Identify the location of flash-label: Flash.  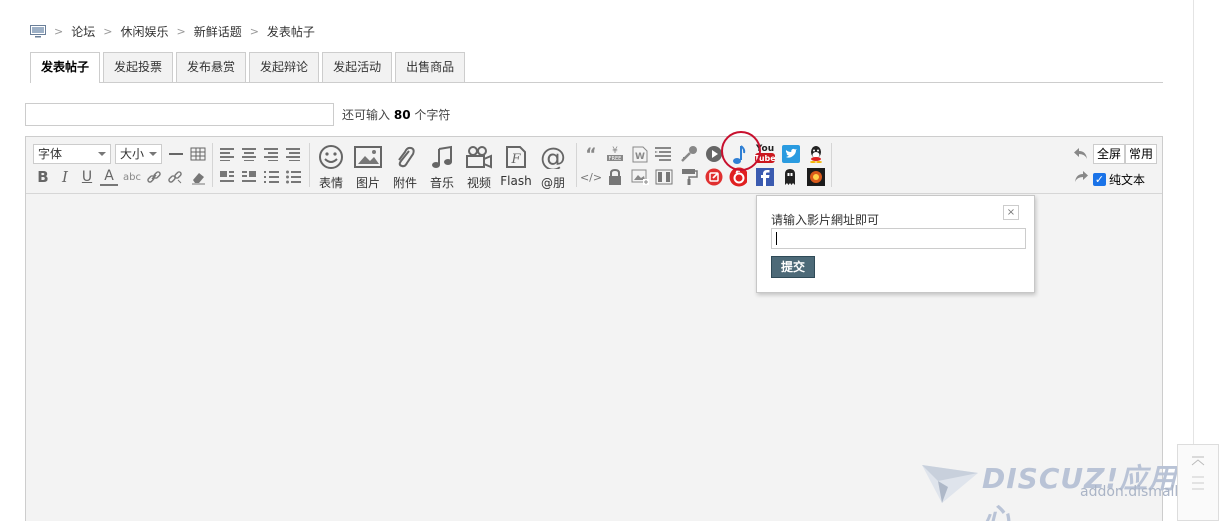
(516, 181).